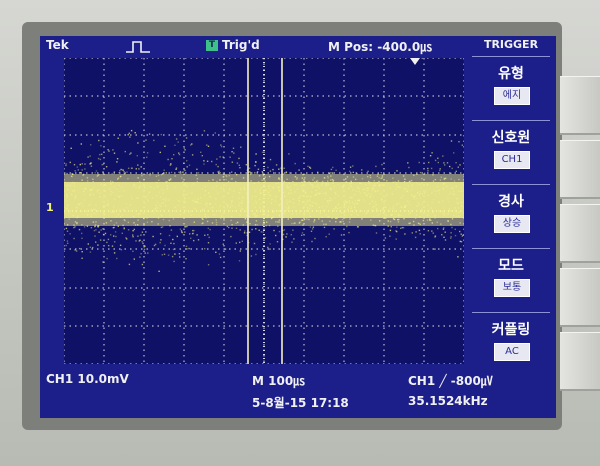  I want to click on menu-item-coupling: 커플링 AC, so click(511, 342).